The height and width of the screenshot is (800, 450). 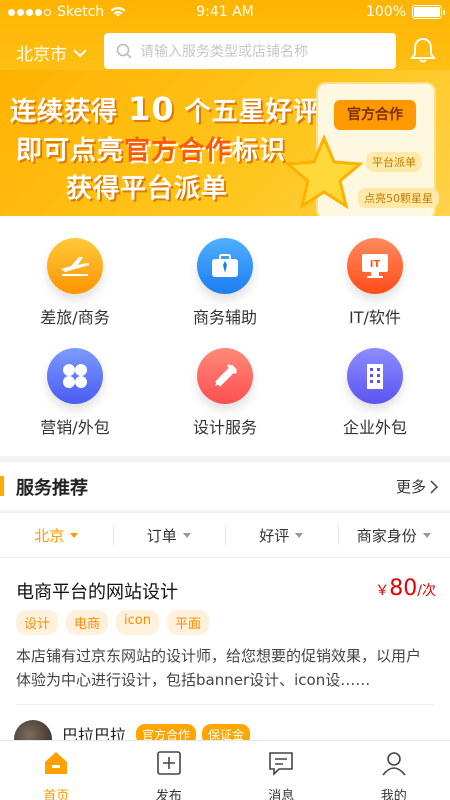 I want to click on profile-icon, so click(x=394, y=764).